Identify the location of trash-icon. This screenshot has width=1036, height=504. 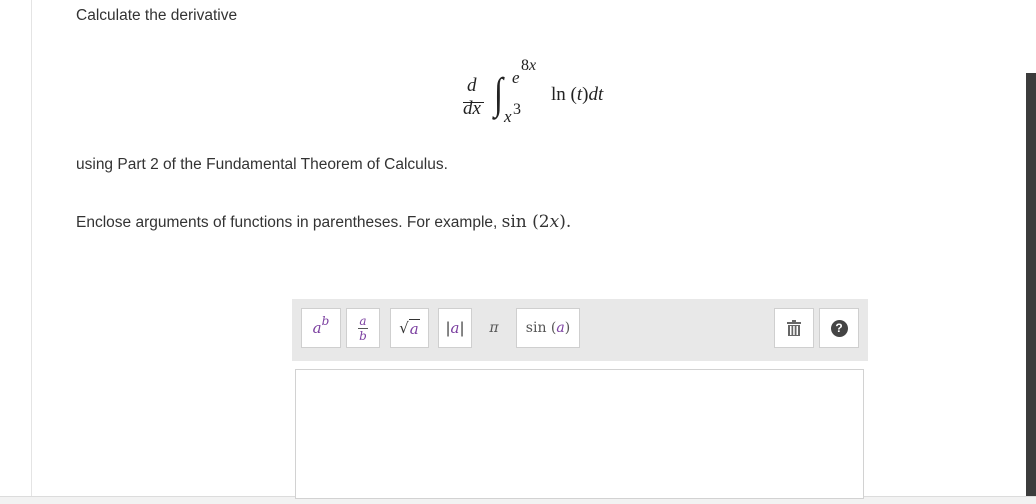
(794, 328).